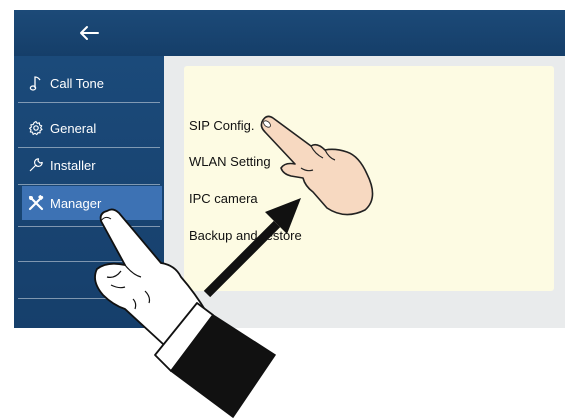  What do you see at coordinates (36, 165) in the screenshot?
I see `wrench-icon` at bounding box center [36, 165].